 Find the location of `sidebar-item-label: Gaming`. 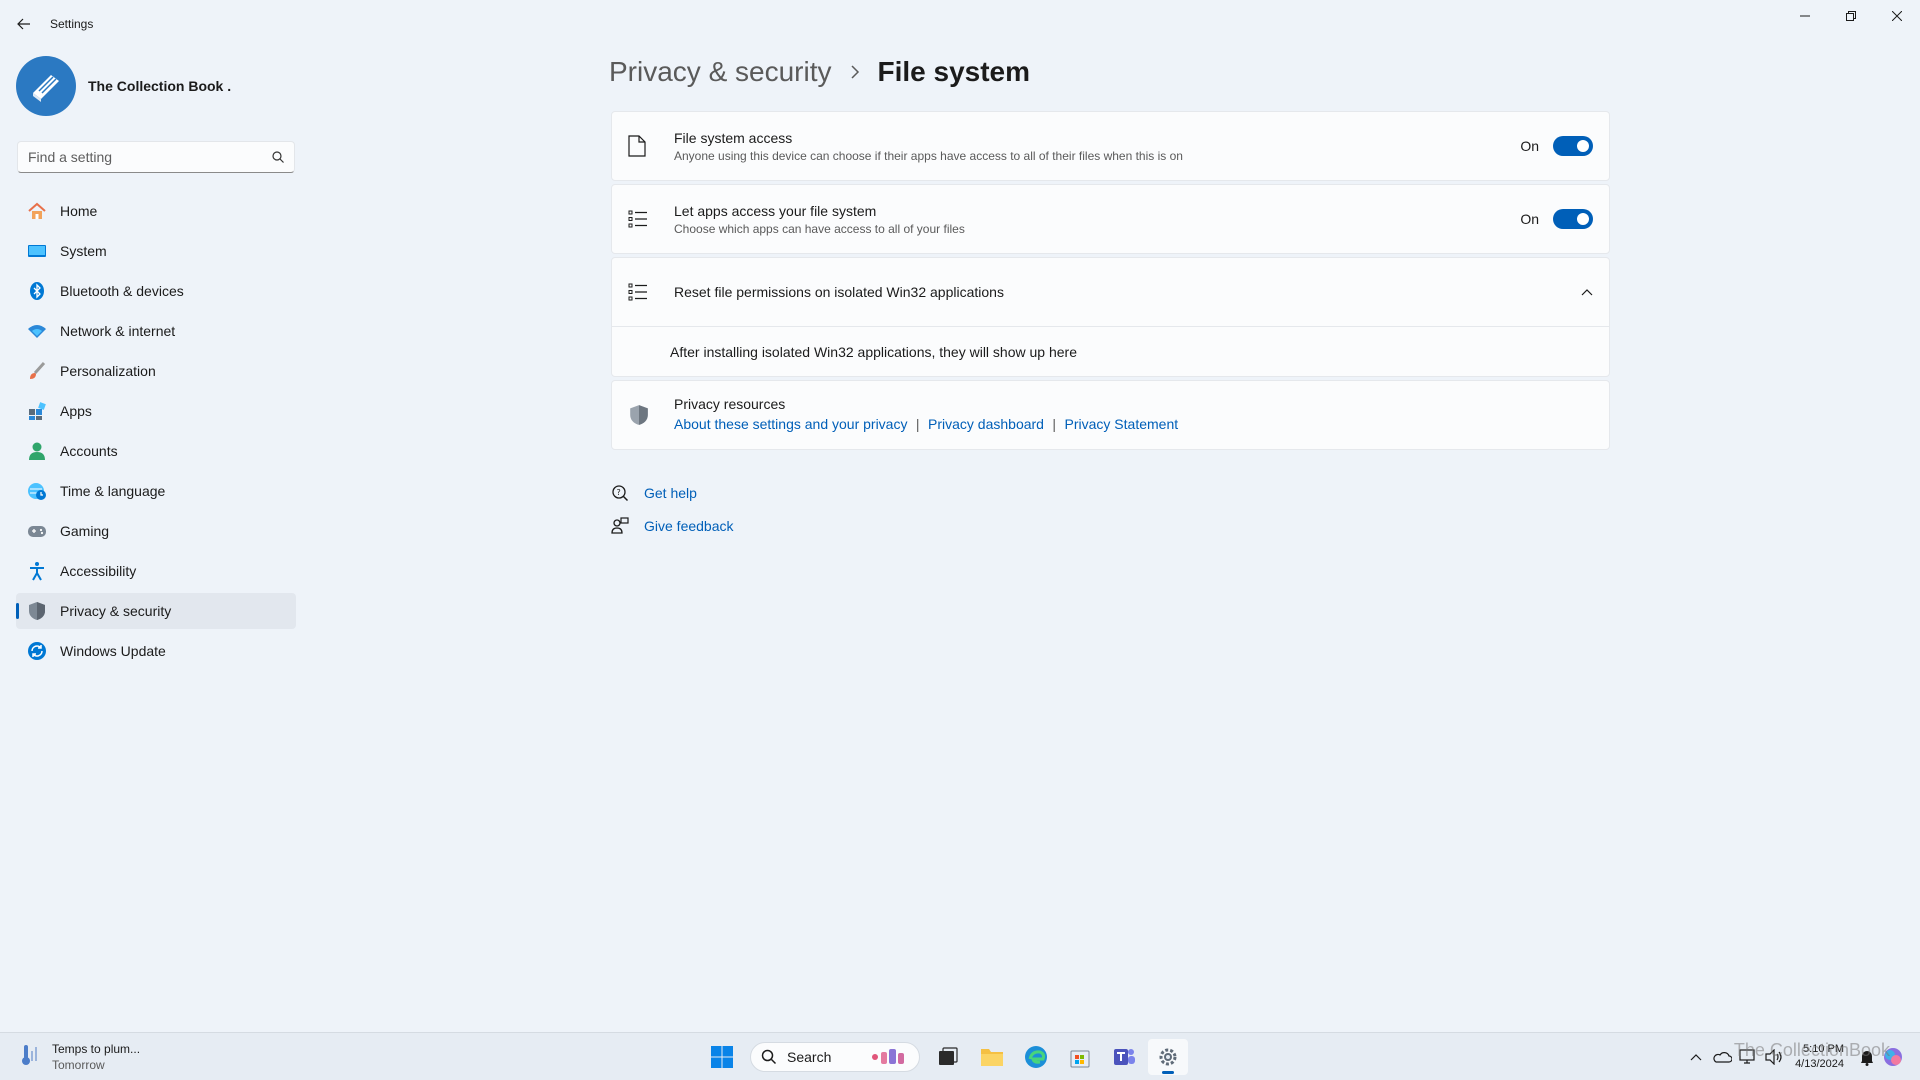

sidebar-item-label: Gaming is located at coordinates (85, 531).